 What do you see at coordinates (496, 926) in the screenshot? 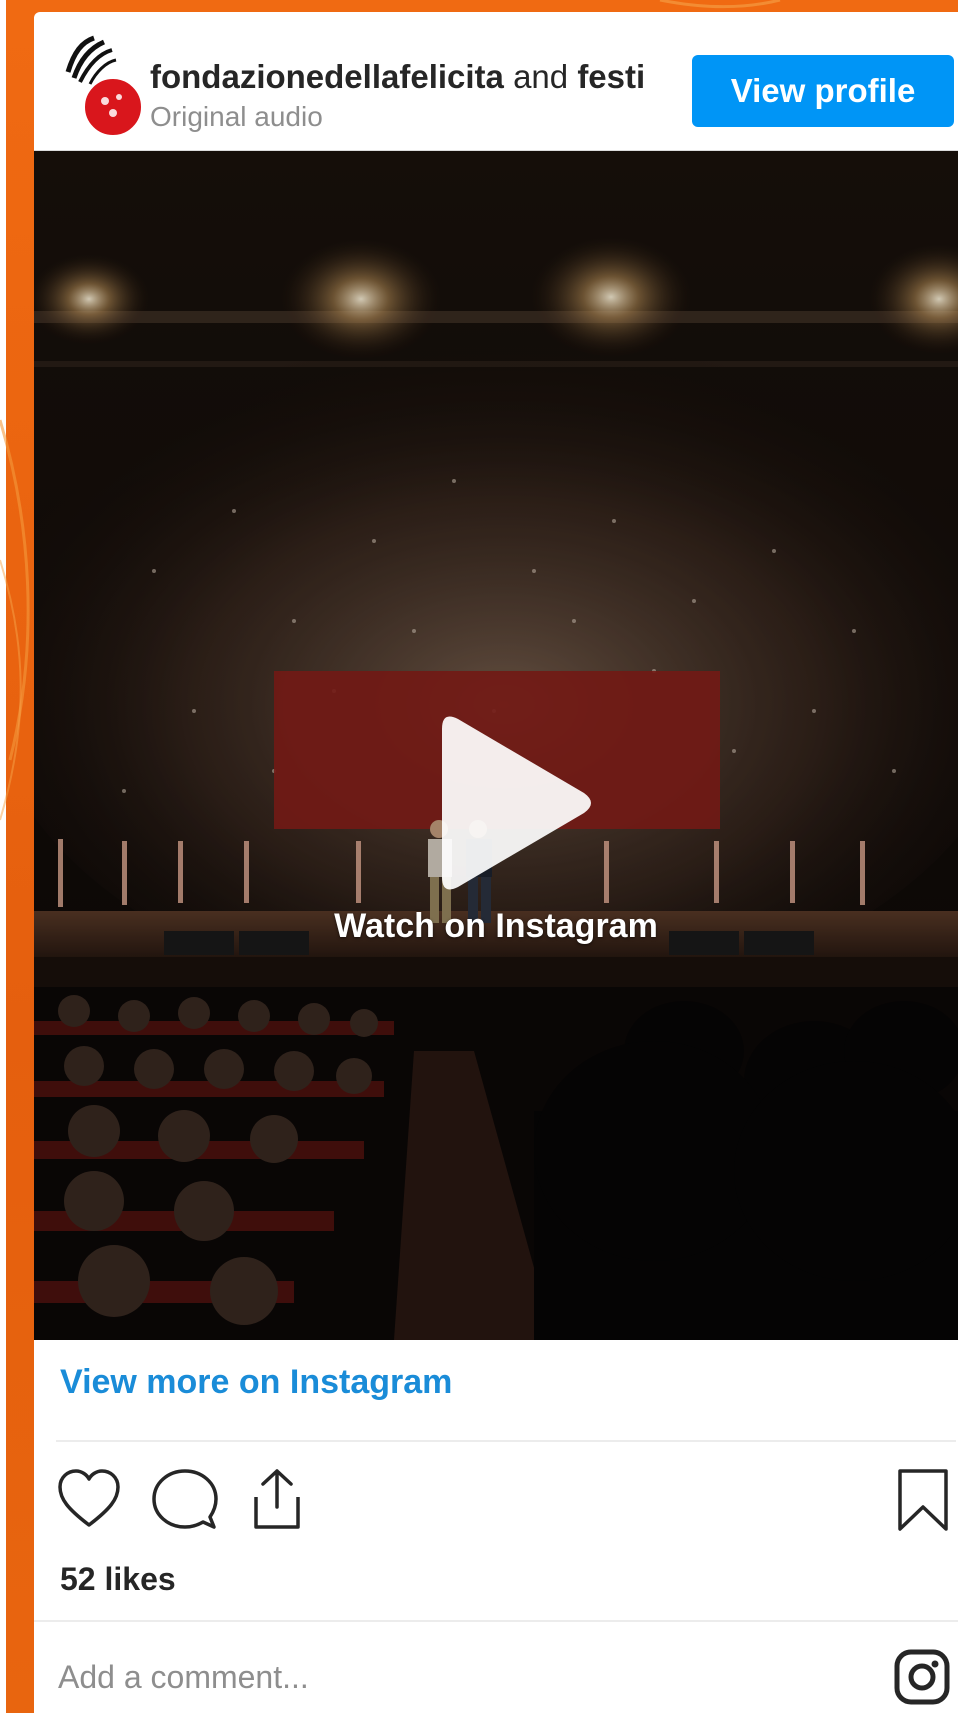
I see `watch-on-instagram-label: Watch on Instagram` at bounding box center [496, 926].